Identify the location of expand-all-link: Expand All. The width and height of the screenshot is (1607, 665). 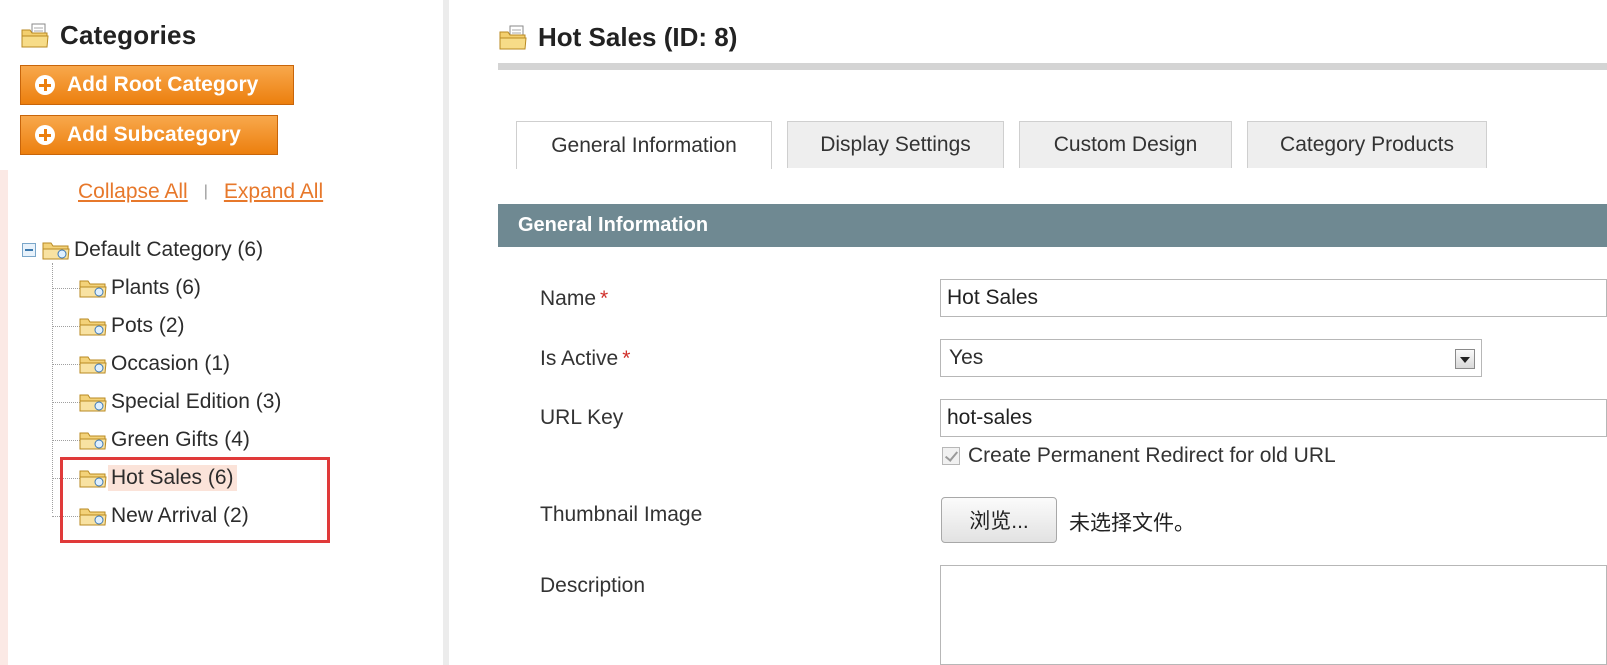
(273, 192).